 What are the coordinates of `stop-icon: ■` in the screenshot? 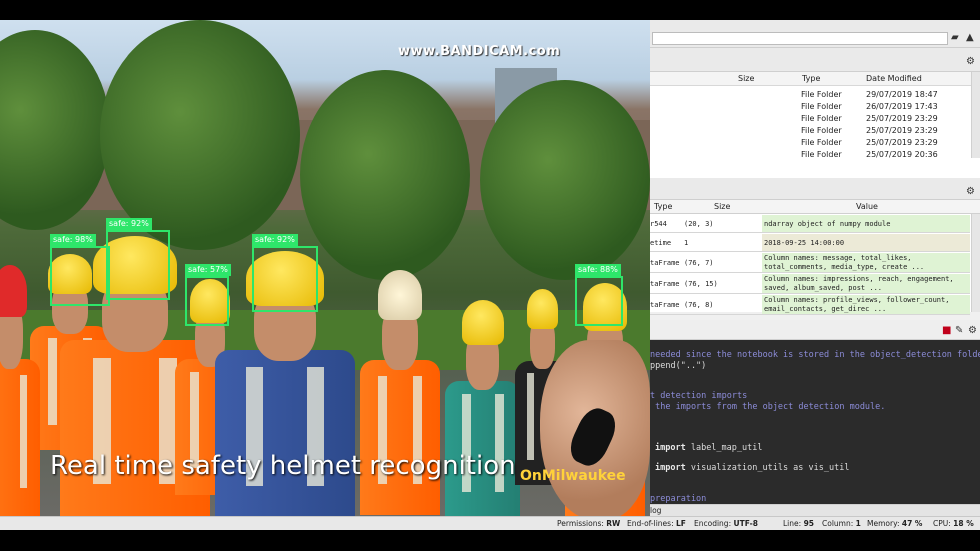 It's located at (946, 331).